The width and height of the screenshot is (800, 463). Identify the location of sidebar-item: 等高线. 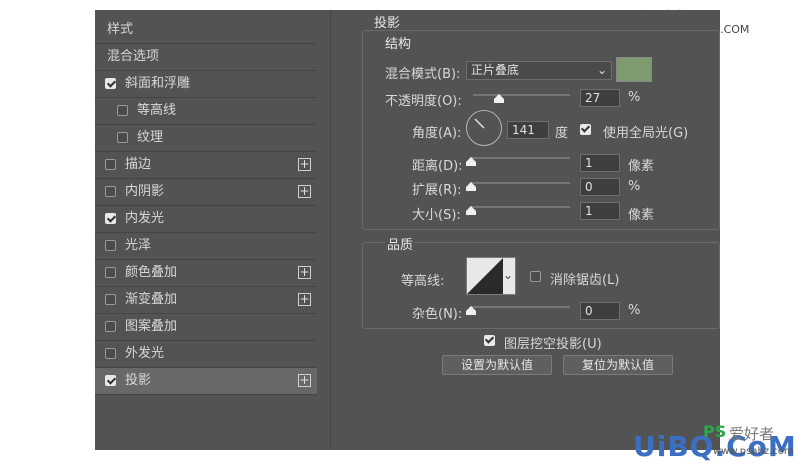
(206, 111).